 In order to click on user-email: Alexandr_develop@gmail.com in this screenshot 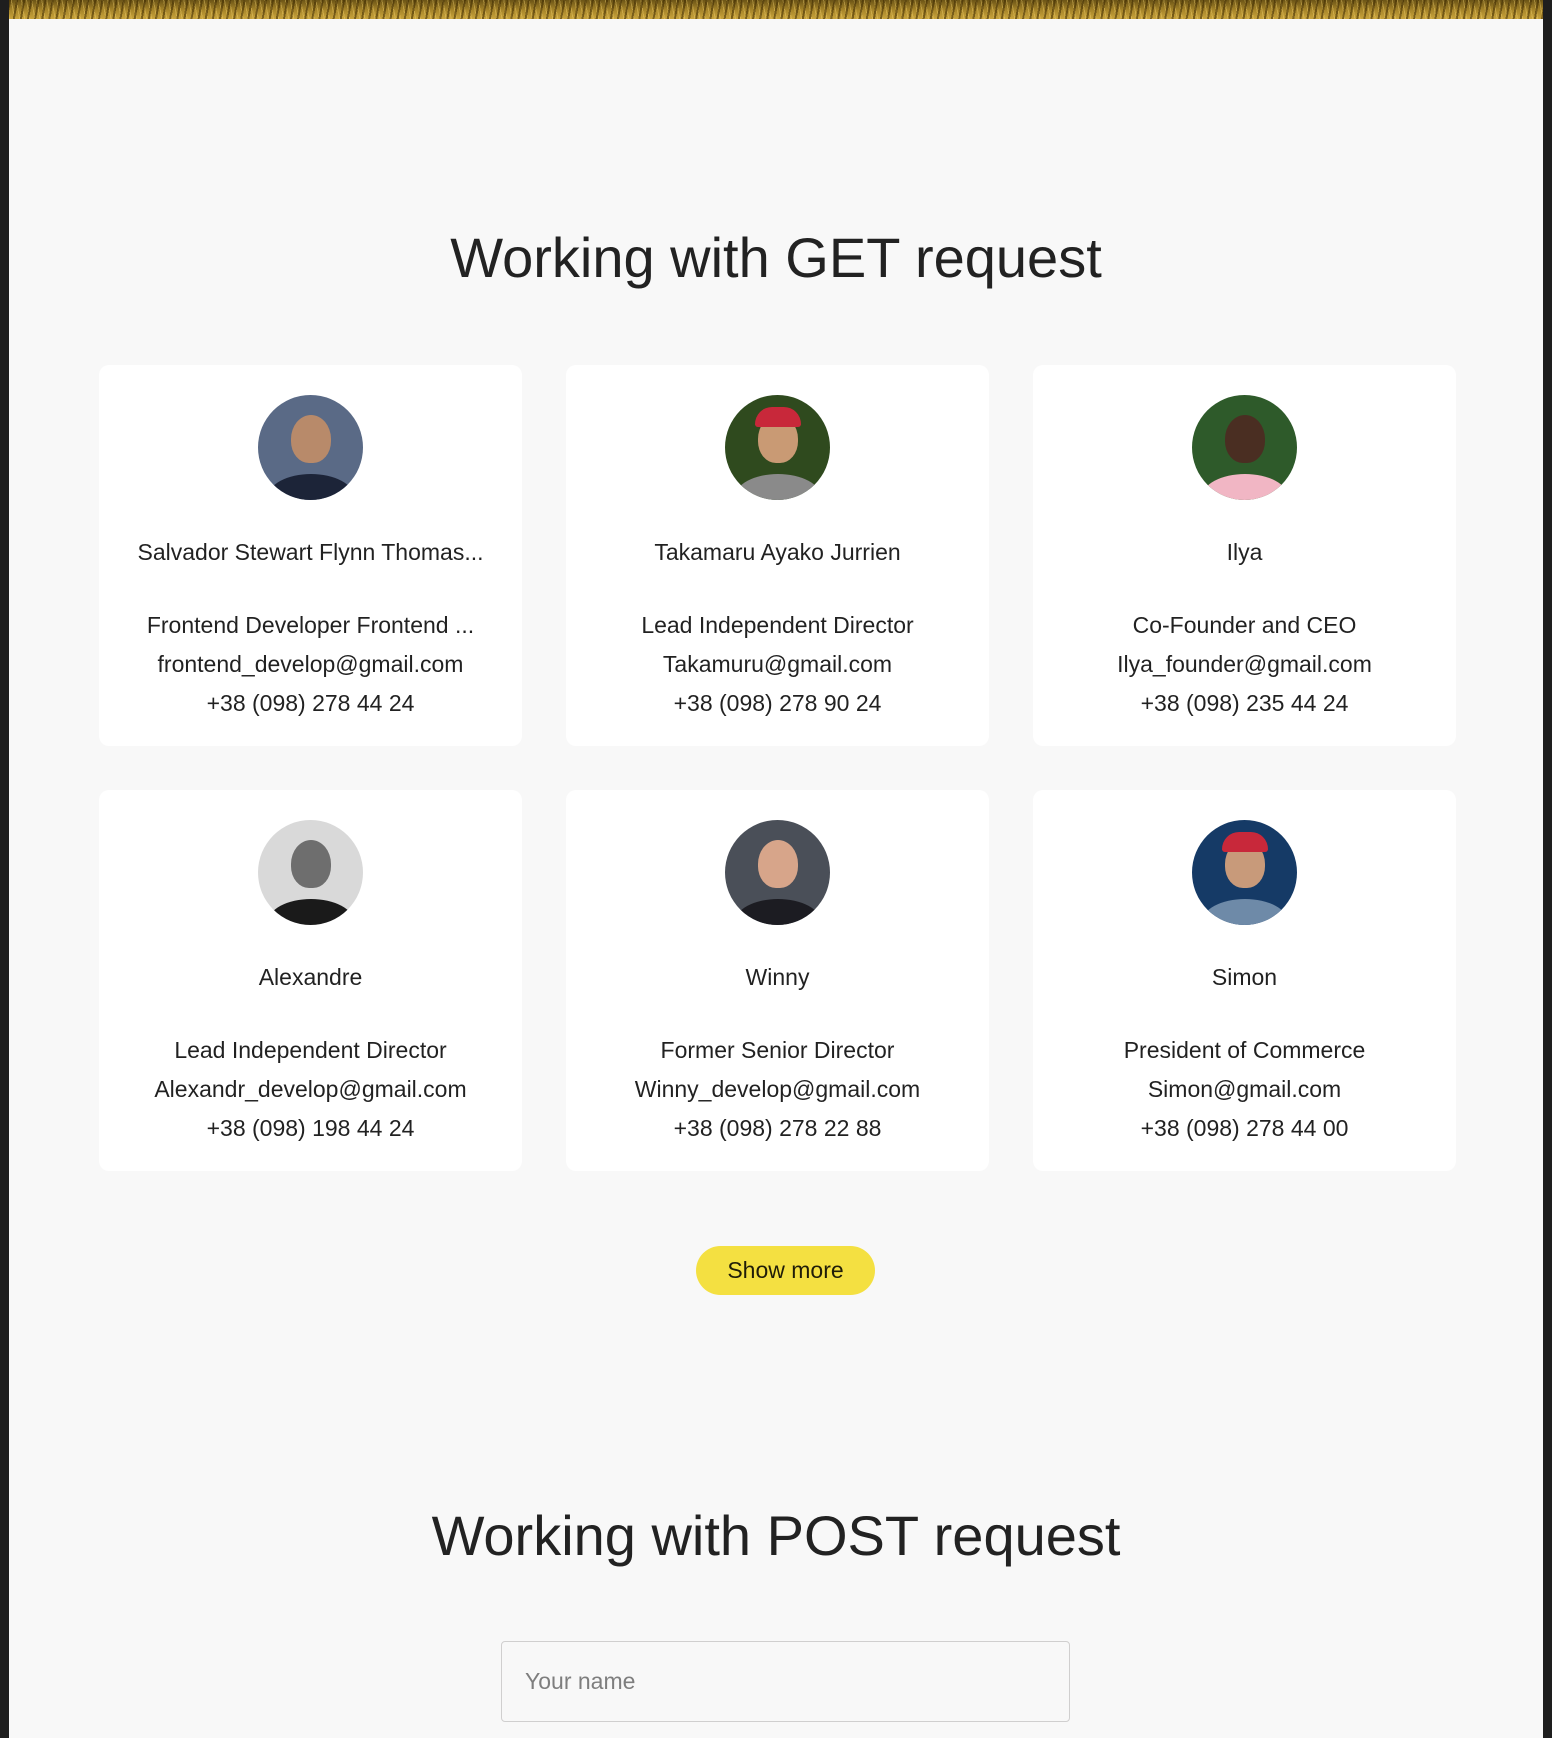, I will do `click(310, 1089)`.